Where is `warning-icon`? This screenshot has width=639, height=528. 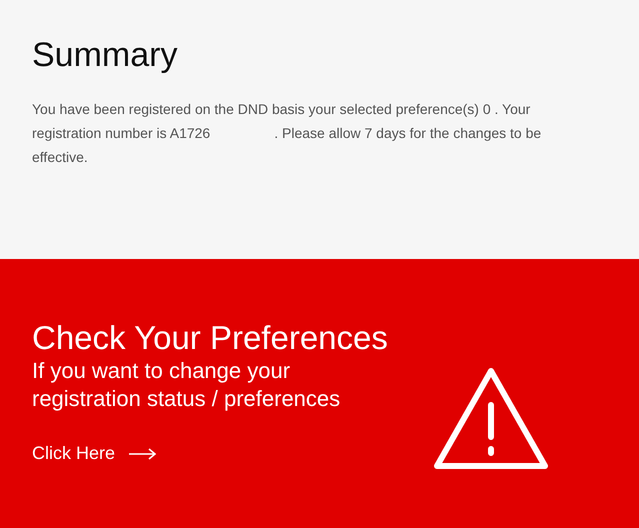
warning-icon is located at coordinates (491, 419).